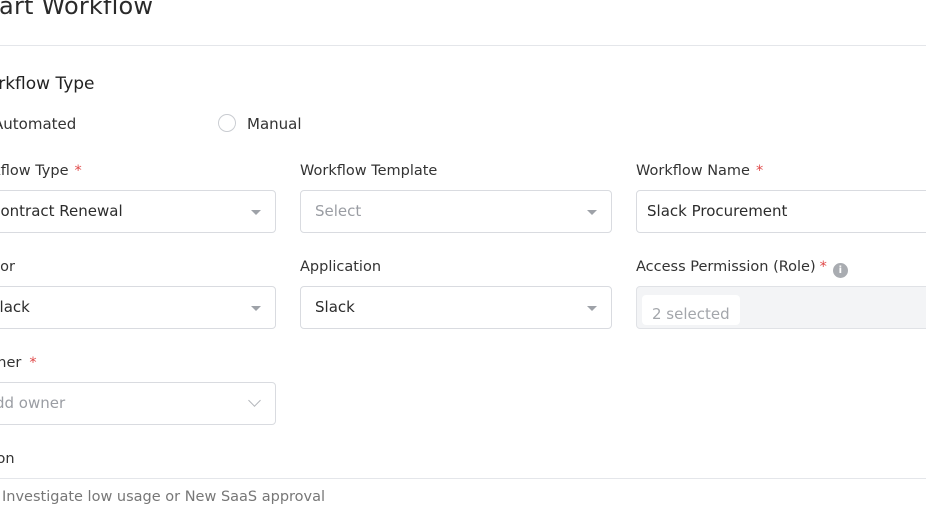 This screenshot has width=926, height=515. I want to click on chevron-down-icon, so click(254, 400).